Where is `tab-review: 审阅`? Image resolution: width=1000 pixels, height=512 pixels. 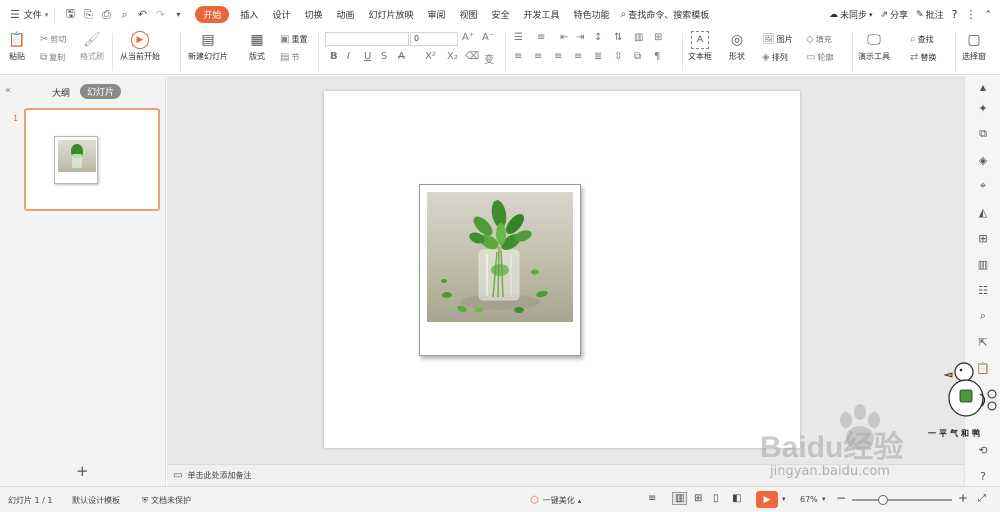 tab-review: 审阅 is located at coordinates (437, 14).